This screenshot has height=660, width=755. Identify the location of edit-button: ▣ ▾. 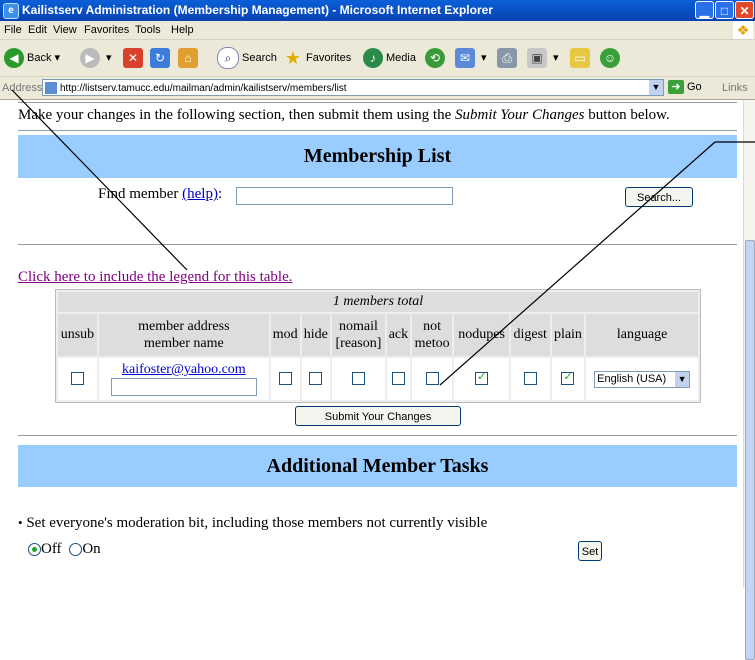
(543, 58).